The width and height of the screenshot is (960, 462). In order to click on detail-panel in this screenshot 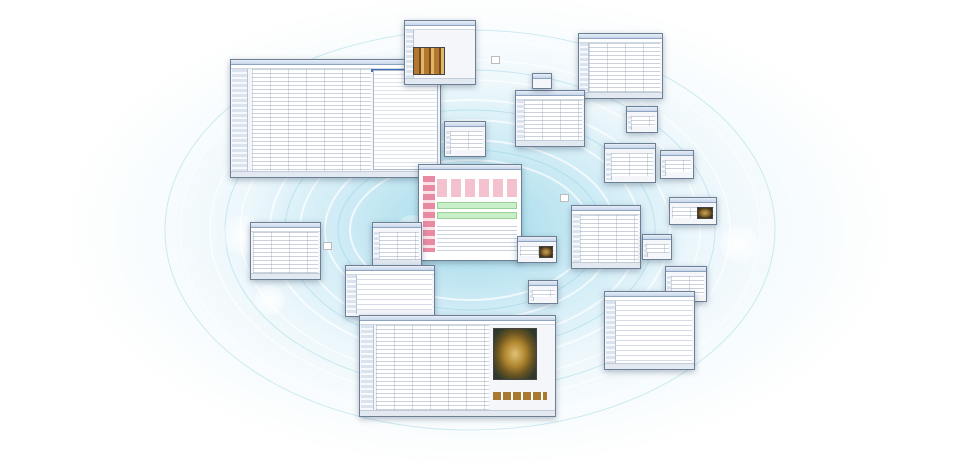, I will do `click(405, 120)`.